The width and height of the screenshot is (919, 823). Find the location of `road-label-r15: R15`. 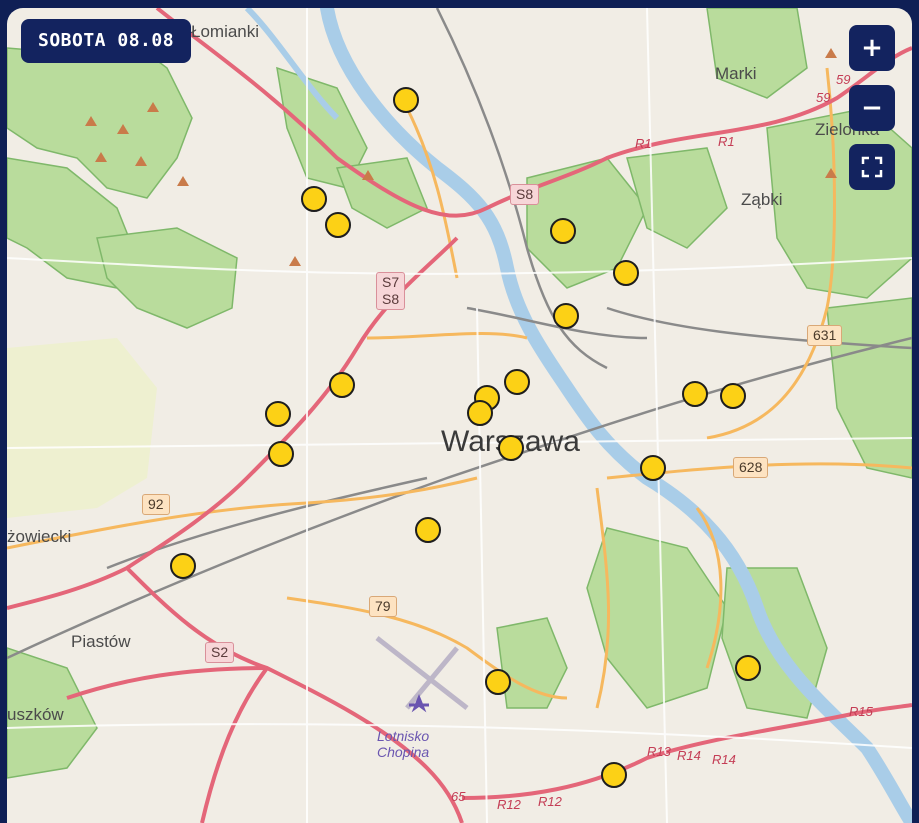

road-label-r15: R15 is located at coordinates (861, 711).